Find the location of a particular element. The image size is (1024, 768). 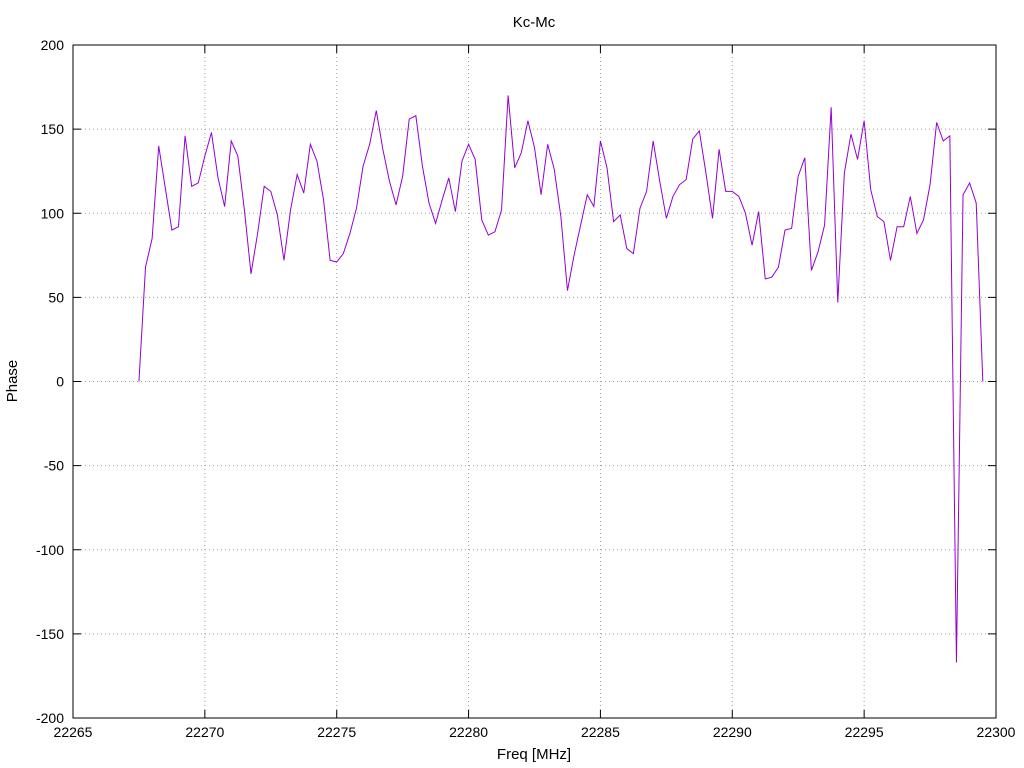

y-tick-label: 100 is located at coordinates (53, 213).